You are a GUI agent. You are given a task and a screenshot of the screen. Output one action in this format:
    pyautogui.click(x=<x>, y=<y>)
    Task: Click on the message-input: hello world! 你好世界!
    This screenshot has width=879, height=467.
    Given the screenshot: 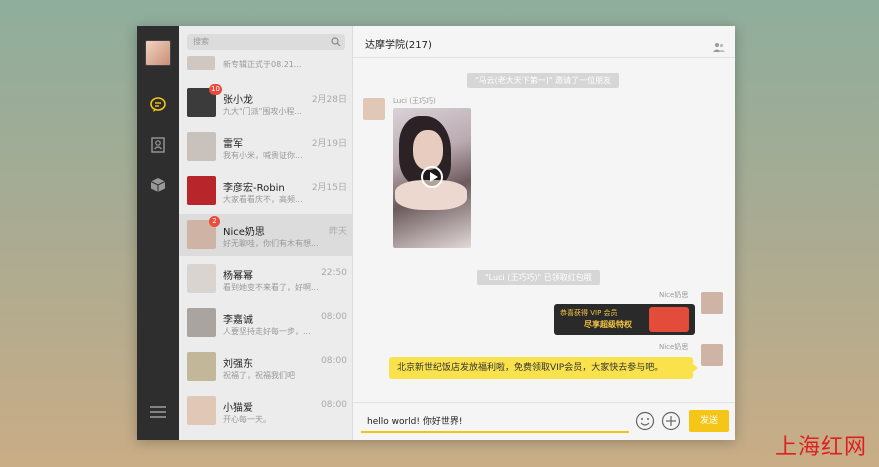 What is the action you would take?
    pyautogui.click(x=495, y=422)
    